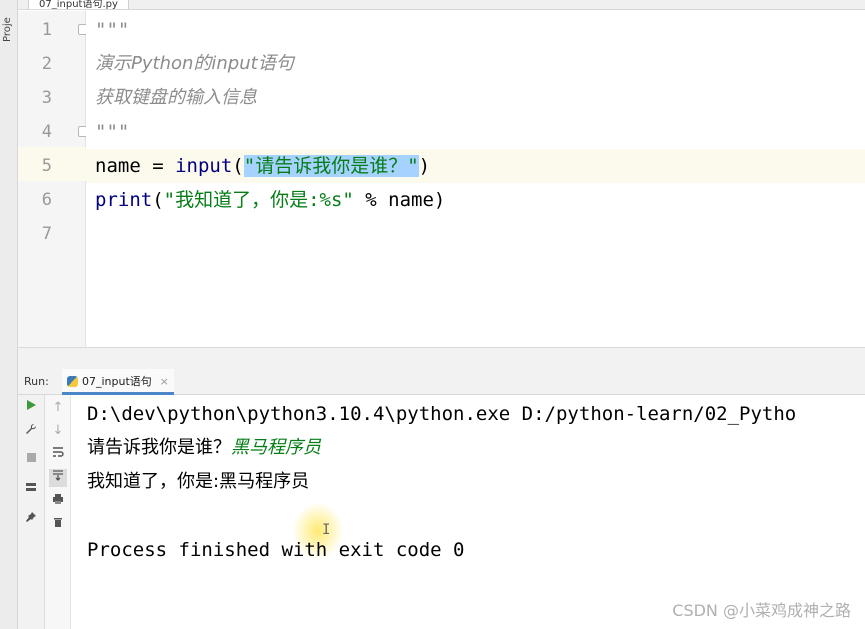 Image resolution: width=865 pixels, height=629 pixels. Describe the element at coordinates (441, 358) in the screenshot. I see `panel-splitter` at that location.